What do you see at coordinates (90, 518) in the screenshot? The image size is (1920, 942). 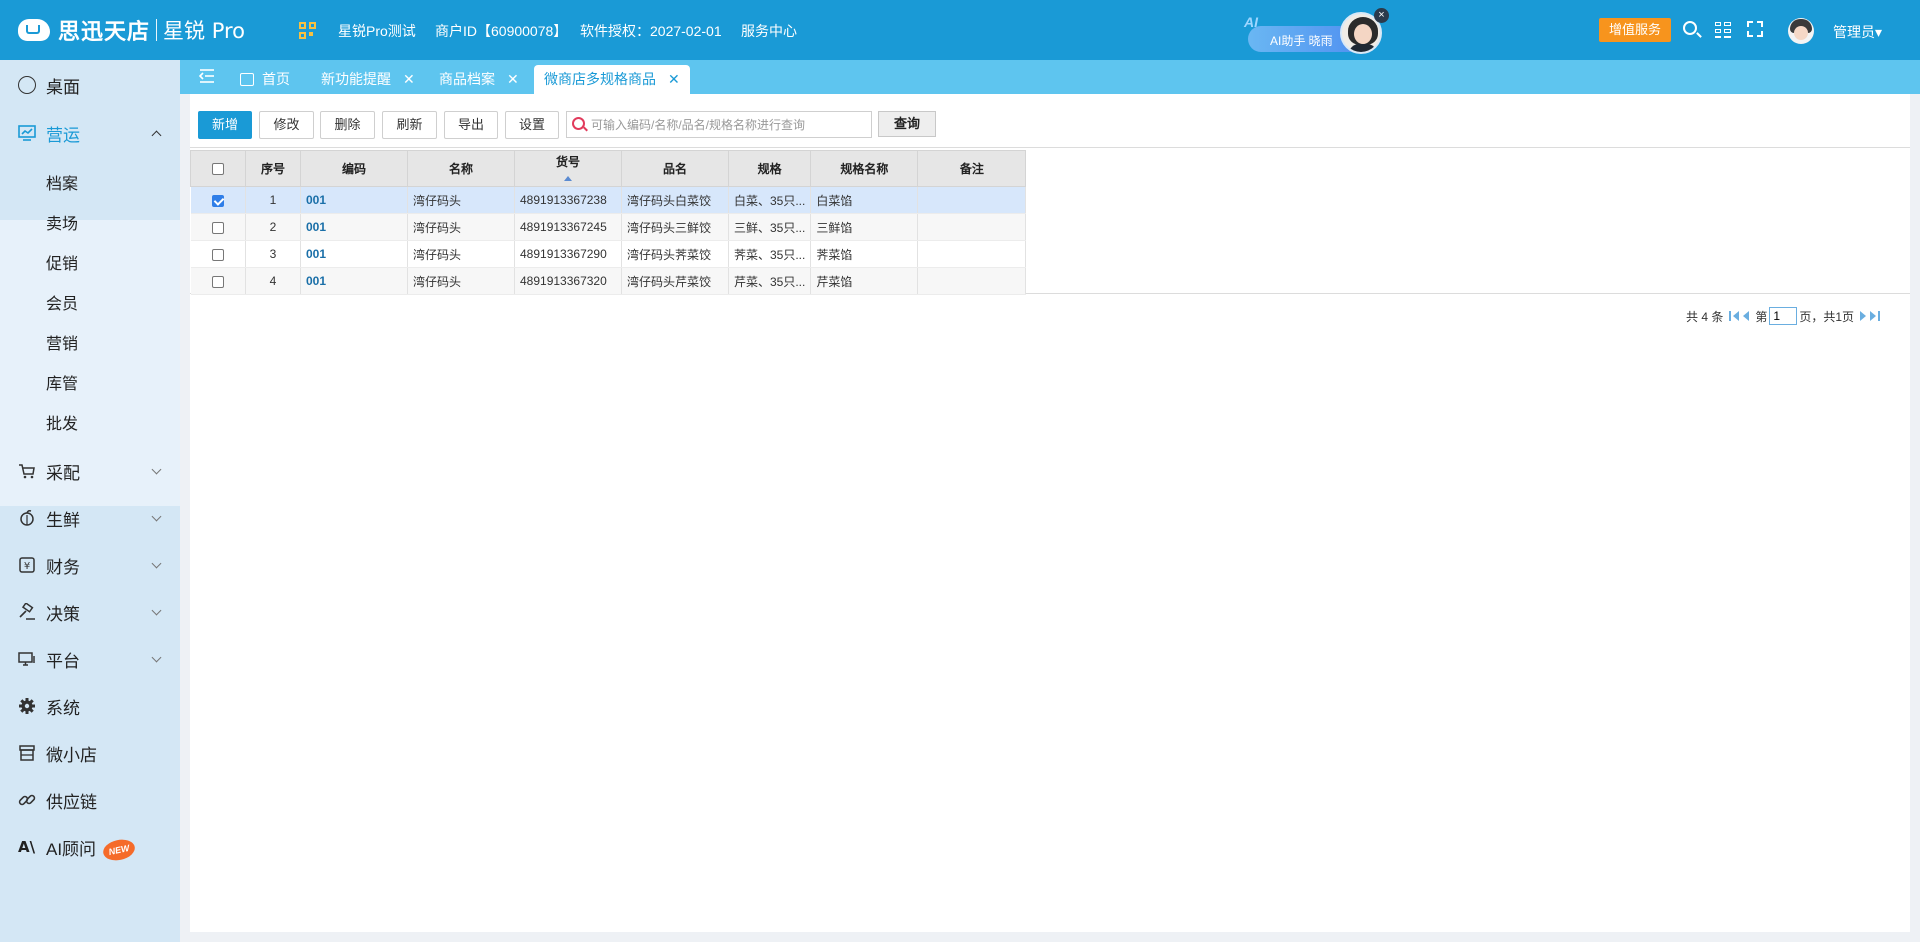 I see `sidebar-item-fresh: 生鲜` at bounding box center [90, 518].